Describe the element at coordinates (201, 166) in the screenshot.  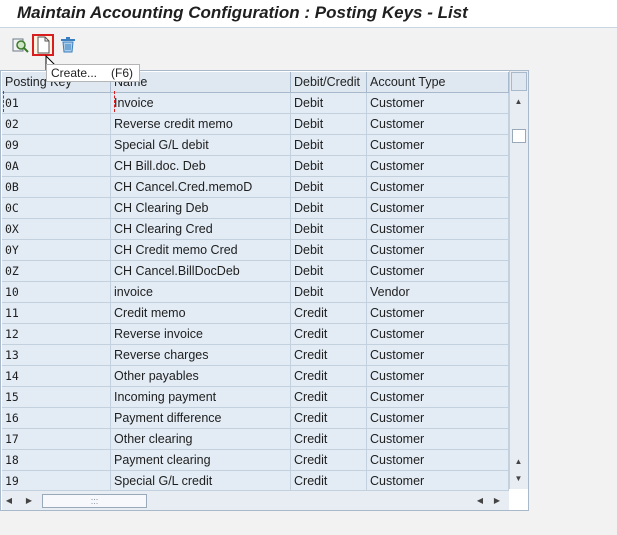
I see `name-cell: CH Bill.doc. Deb` at that location.